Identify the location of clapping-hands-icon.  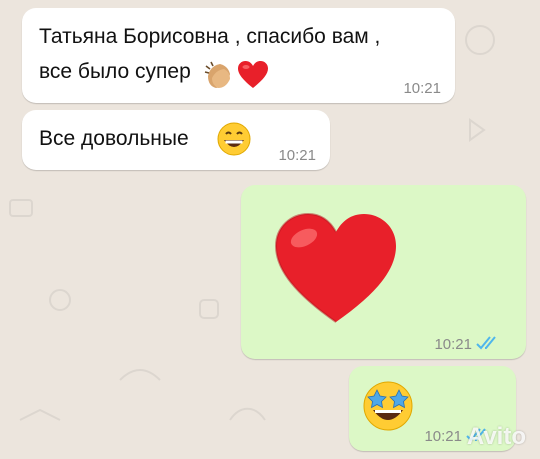
(217, 74).